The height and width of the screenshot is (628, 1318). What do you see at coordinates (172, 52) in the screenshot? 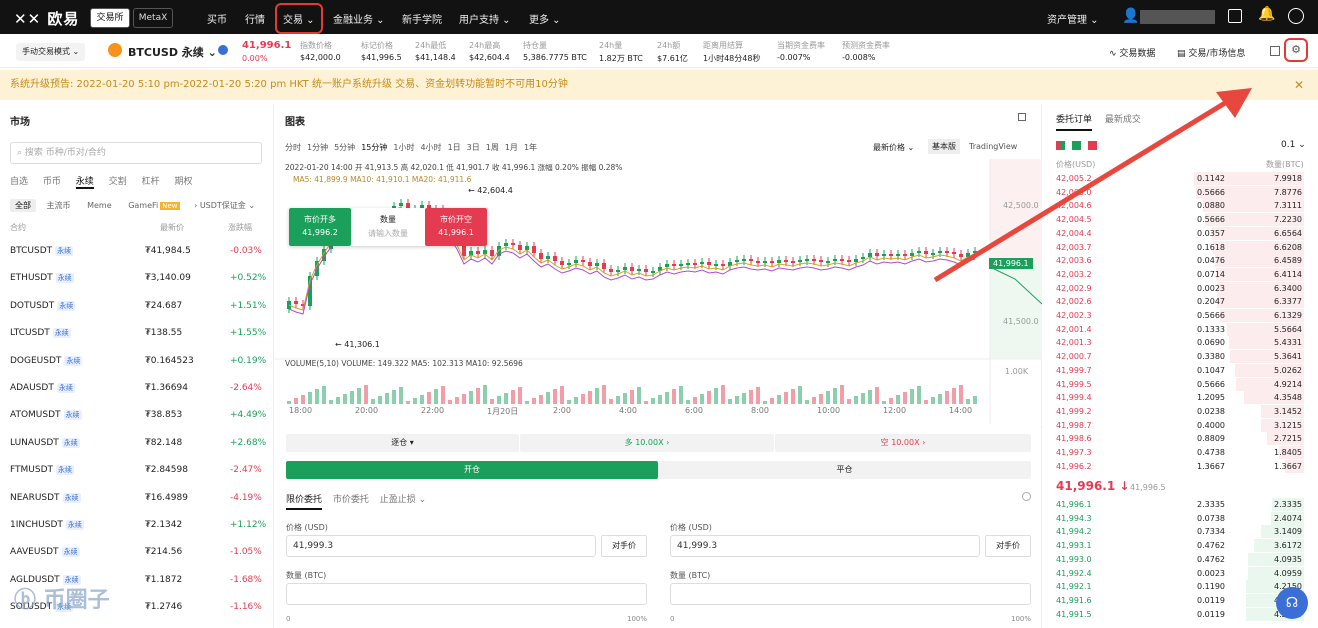
I see `pair-selector: BTCUSD 永续 ⌄` at bounding box center [172, 52].